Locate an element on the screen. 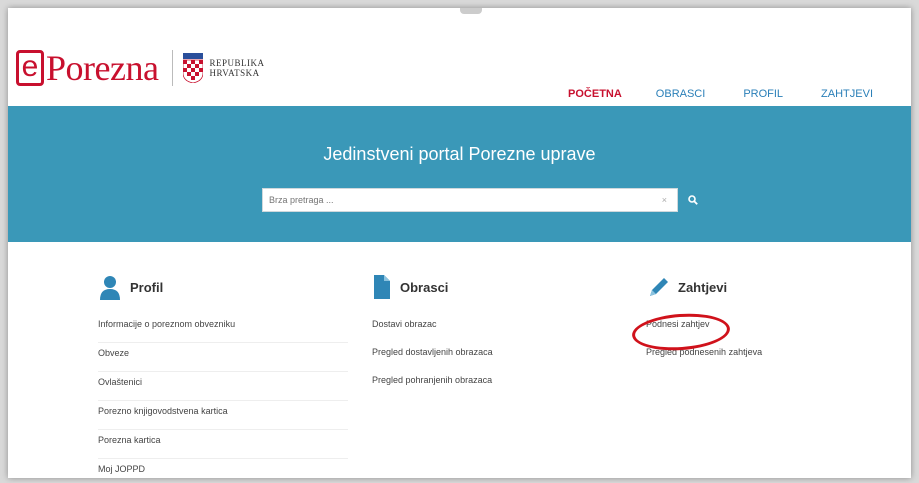  search-button is located at coordinates (693, 200).